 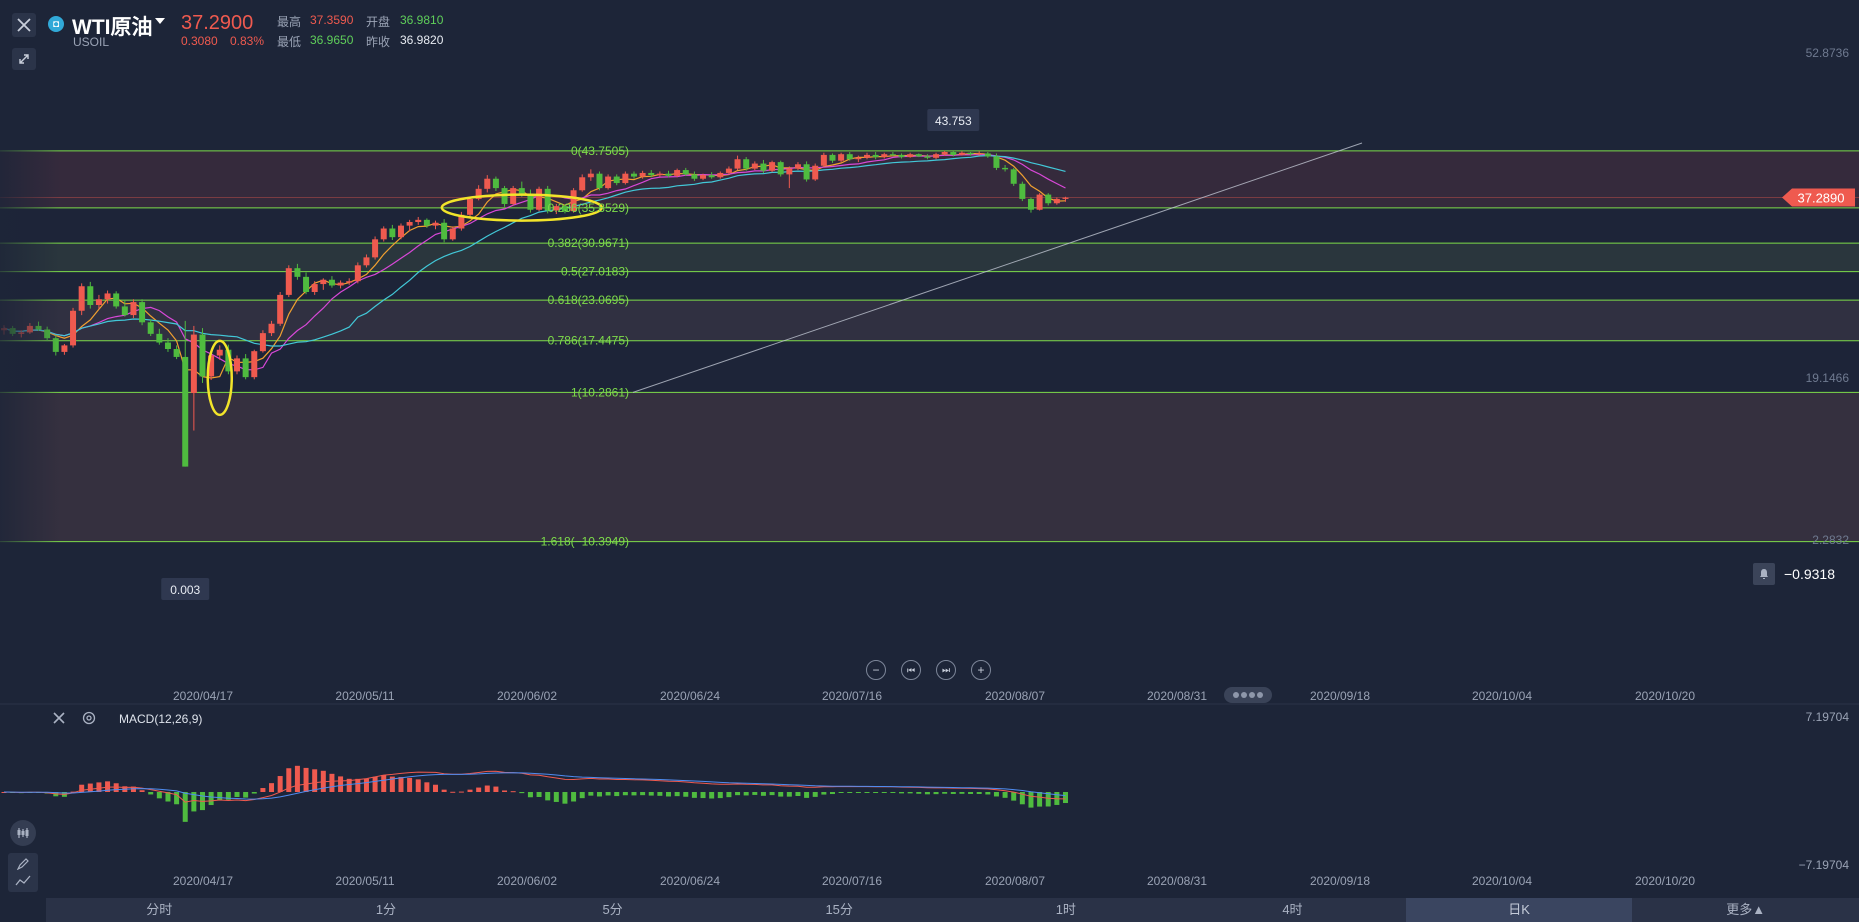 What do you see at coordinates (30, 360) in the screenshot?
I see `left-fade` at bounding box center [30, 360].